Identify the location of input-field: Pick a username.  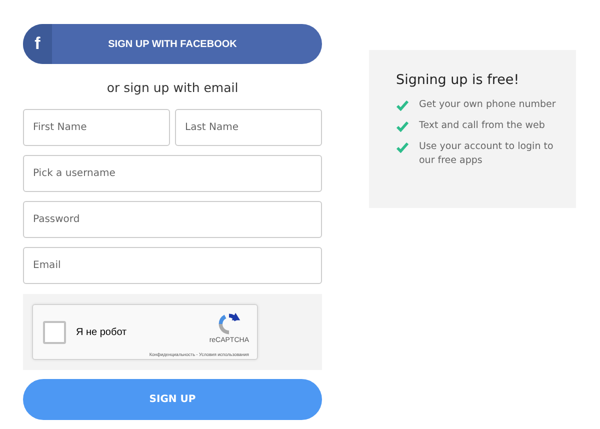
(172, 173).